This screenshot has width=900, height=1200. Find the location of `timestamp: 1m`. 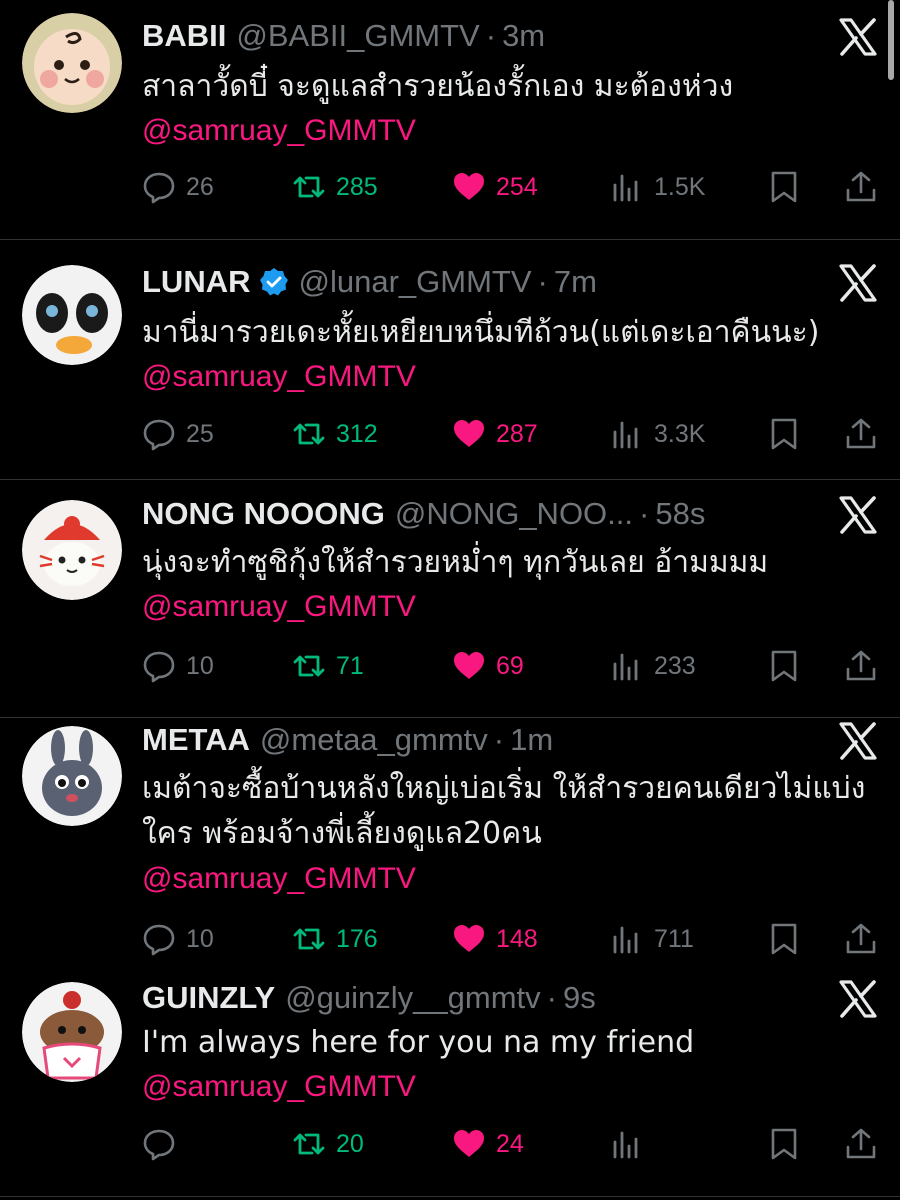

timestamp: 1m is located at coordinates (531, 740).